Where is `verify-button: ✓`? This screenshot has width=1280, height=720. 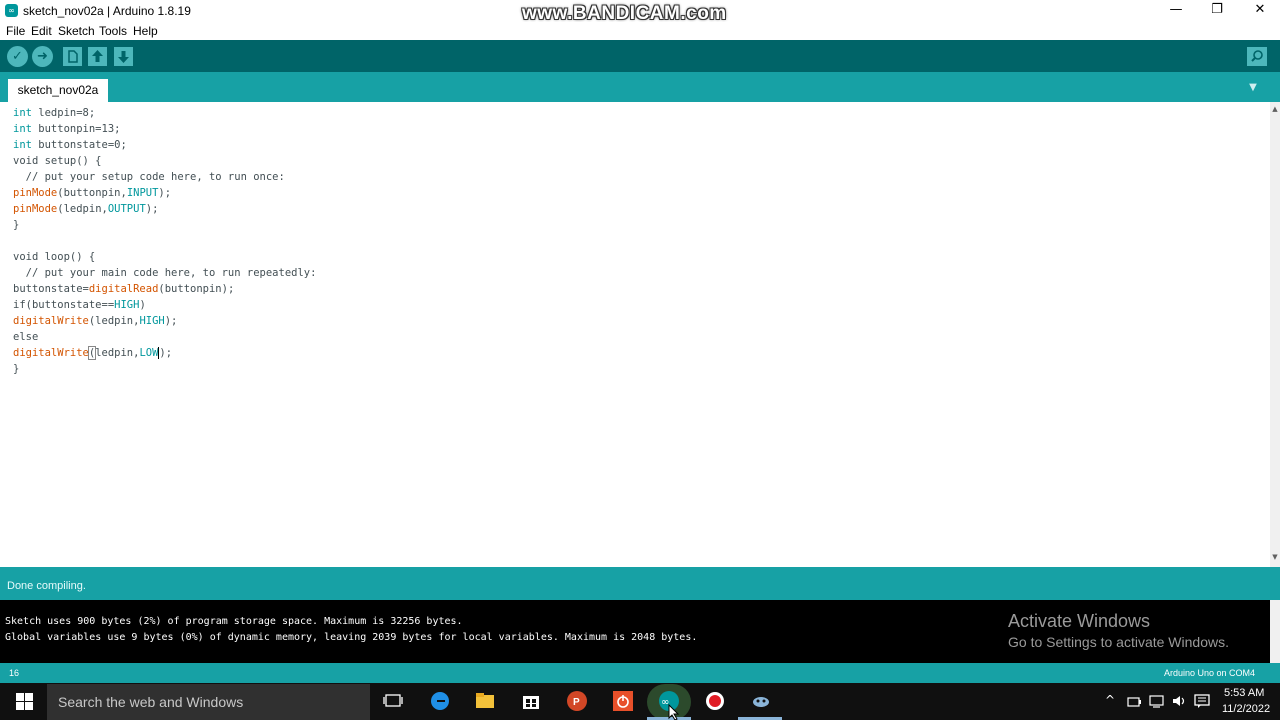 verify-button: ✓ is located at coordinates (17, 56).